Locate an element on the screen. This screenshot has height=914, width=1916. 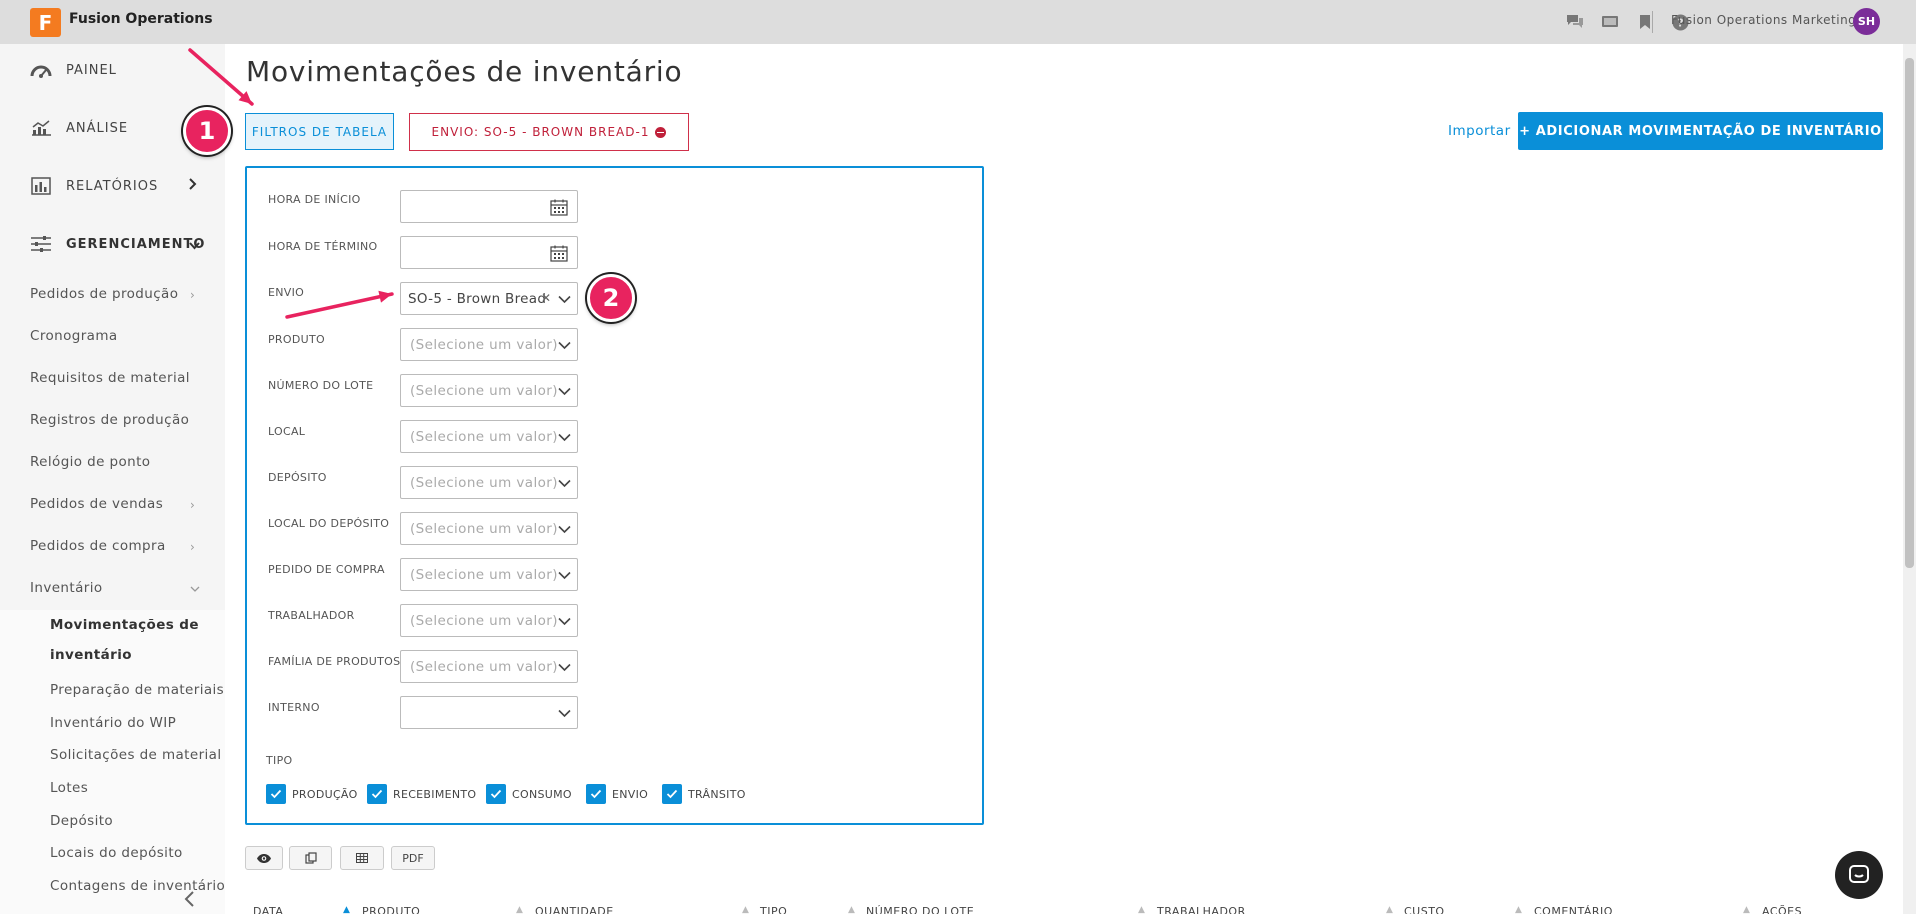
column-header: CUSTO is located at coordinates (1424, 909).